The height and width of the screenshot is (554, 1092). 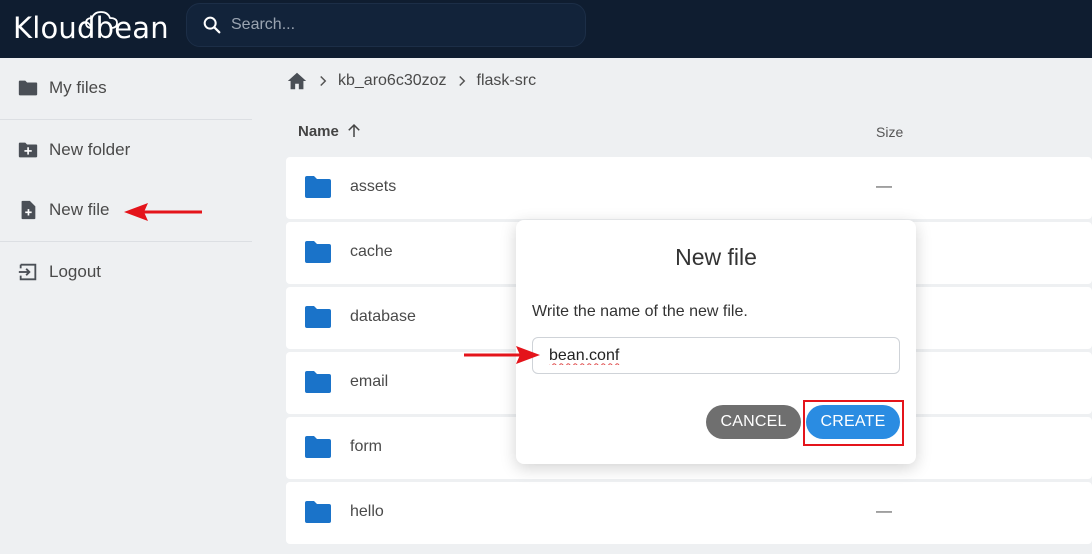 What do you see at coordinates (367, 511) in the screenshot?
I see `file-name: hello` at bounding box center [367, 511].